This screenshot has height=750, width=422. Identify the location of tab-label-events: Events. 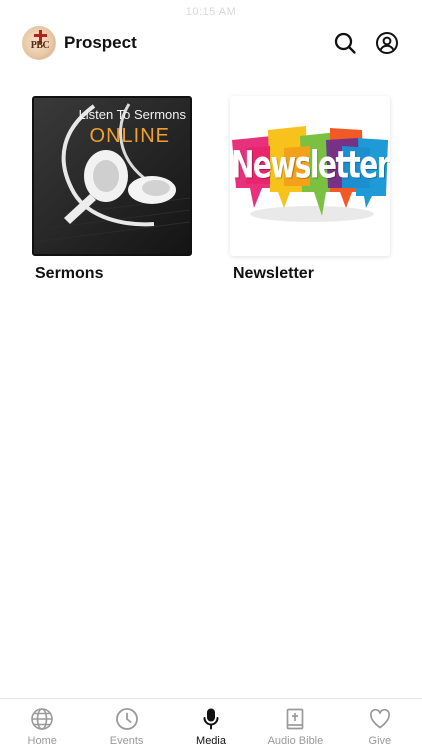
(126, 741).